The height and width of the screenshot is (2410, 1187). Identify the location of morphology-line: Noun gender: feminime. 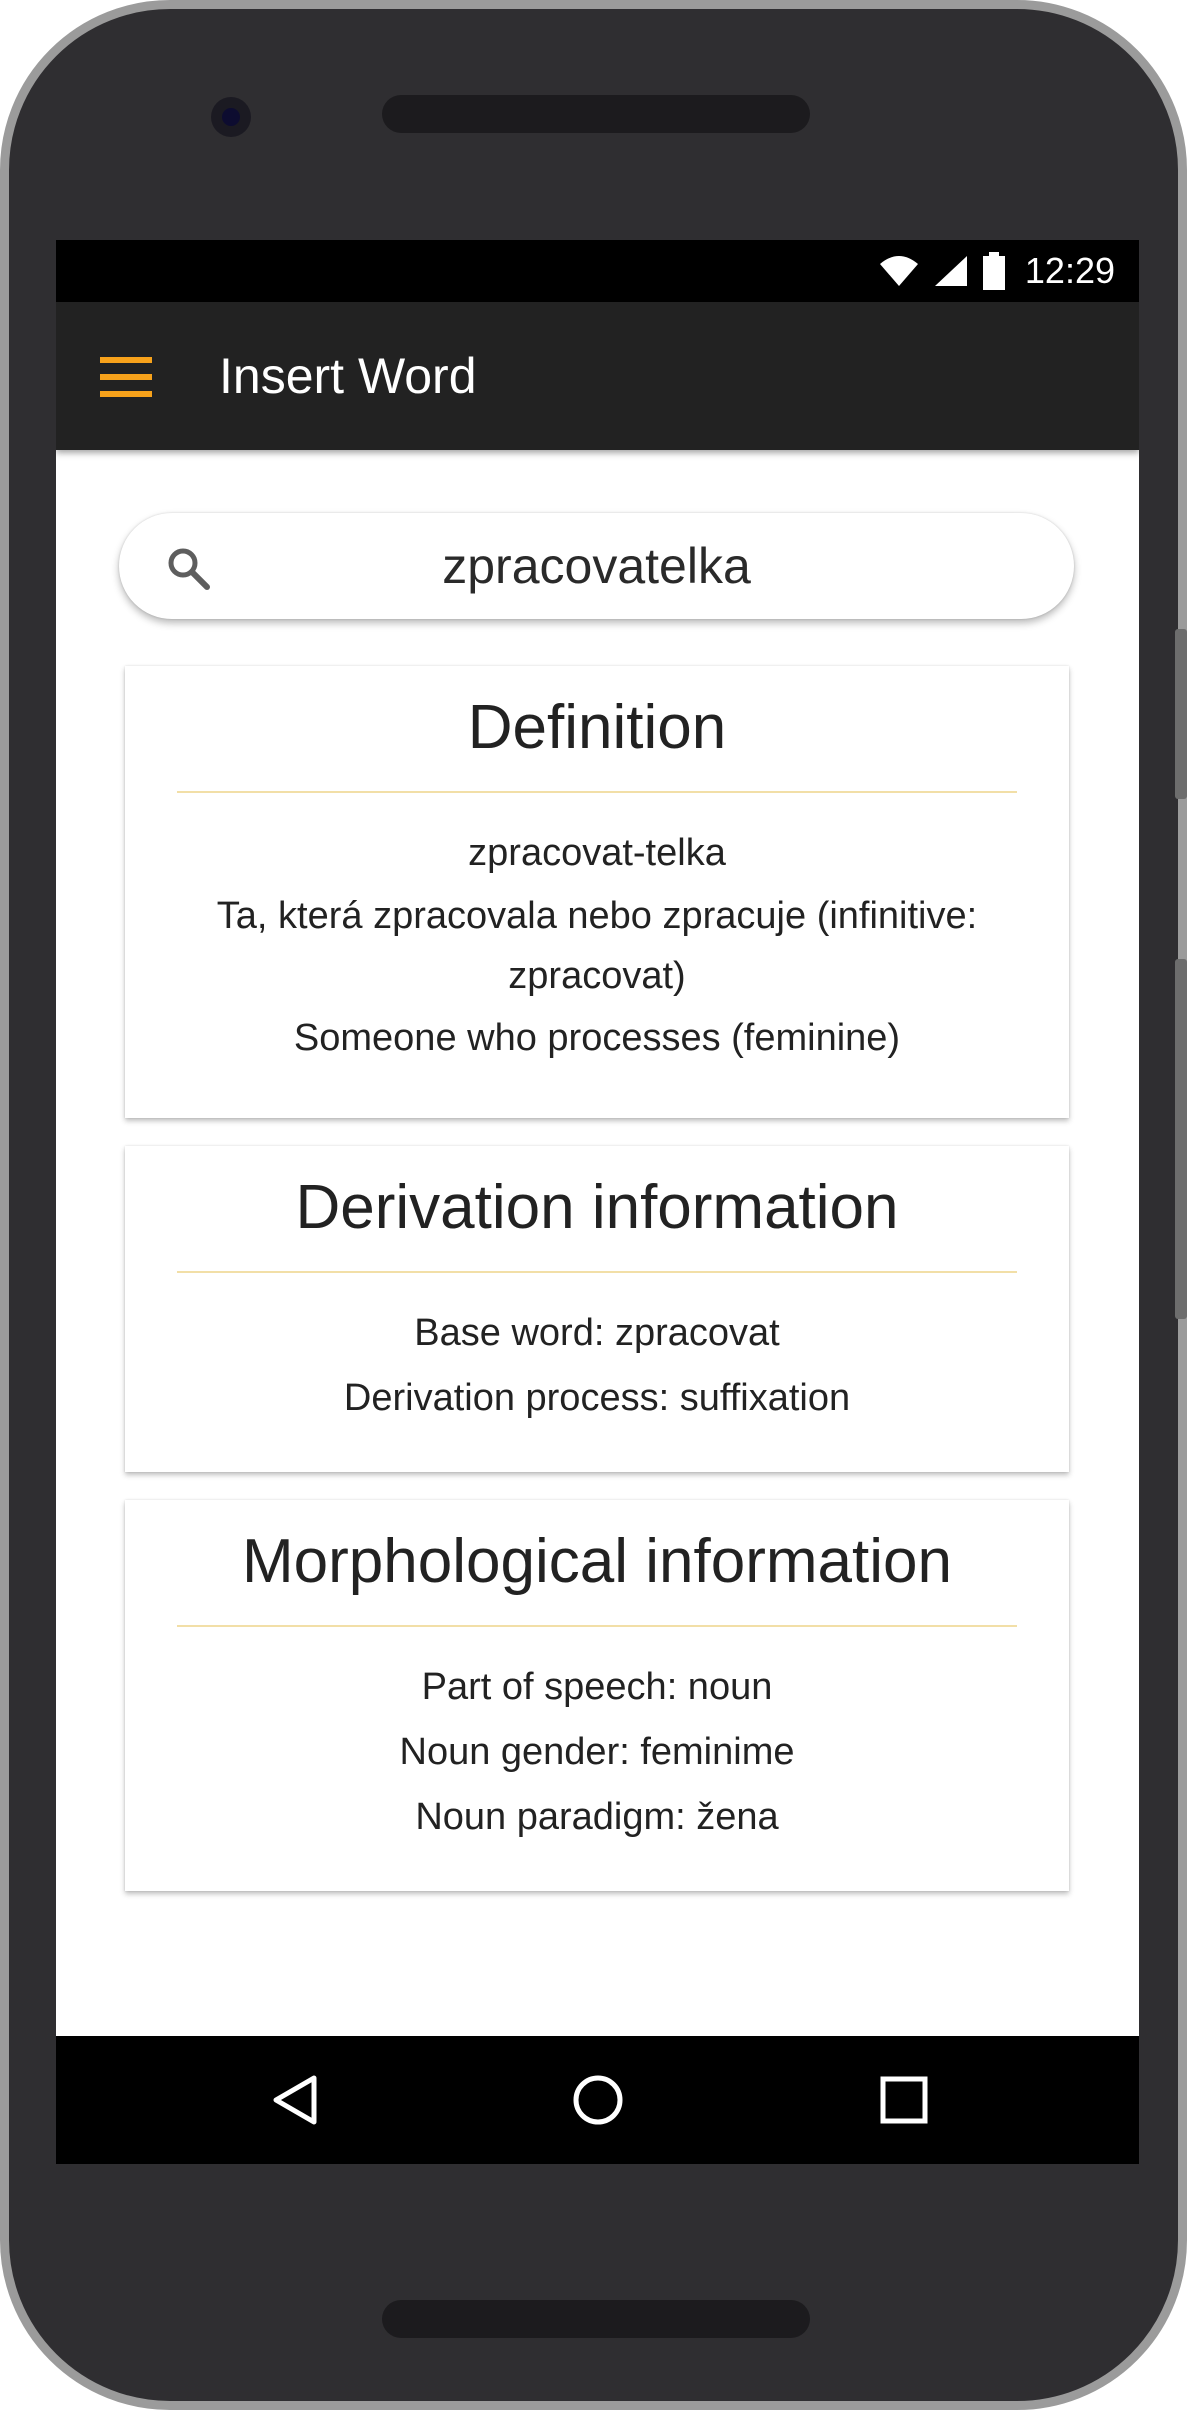
(597, 1752).